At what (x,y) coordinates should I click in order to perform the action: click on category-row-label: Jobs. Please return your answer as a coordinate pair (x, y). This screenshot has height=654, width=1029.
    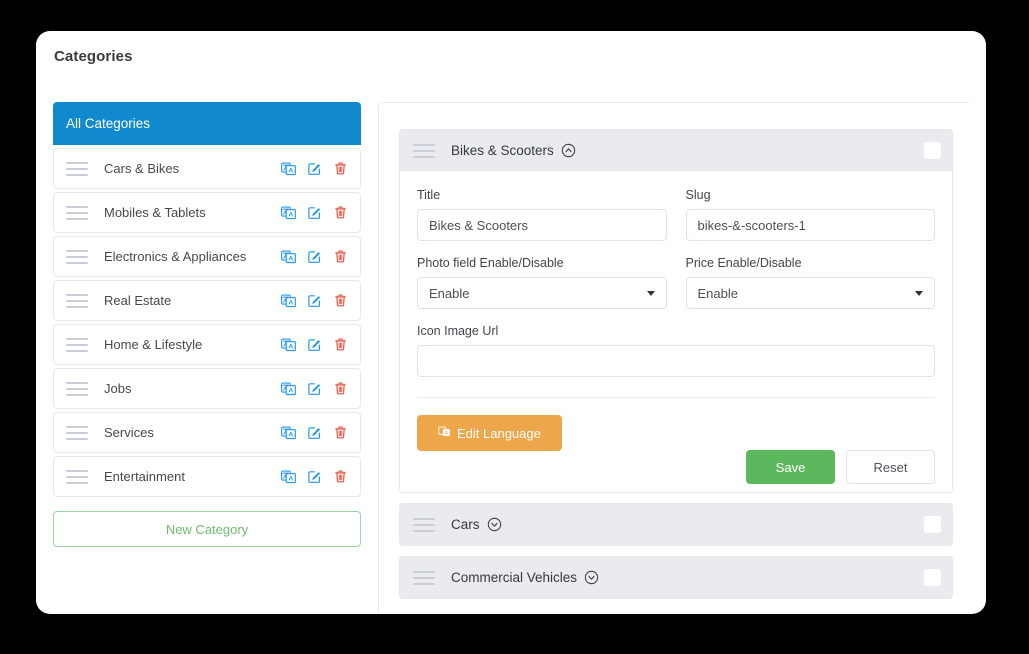
    Looking at the image, I should click on (118, 388).